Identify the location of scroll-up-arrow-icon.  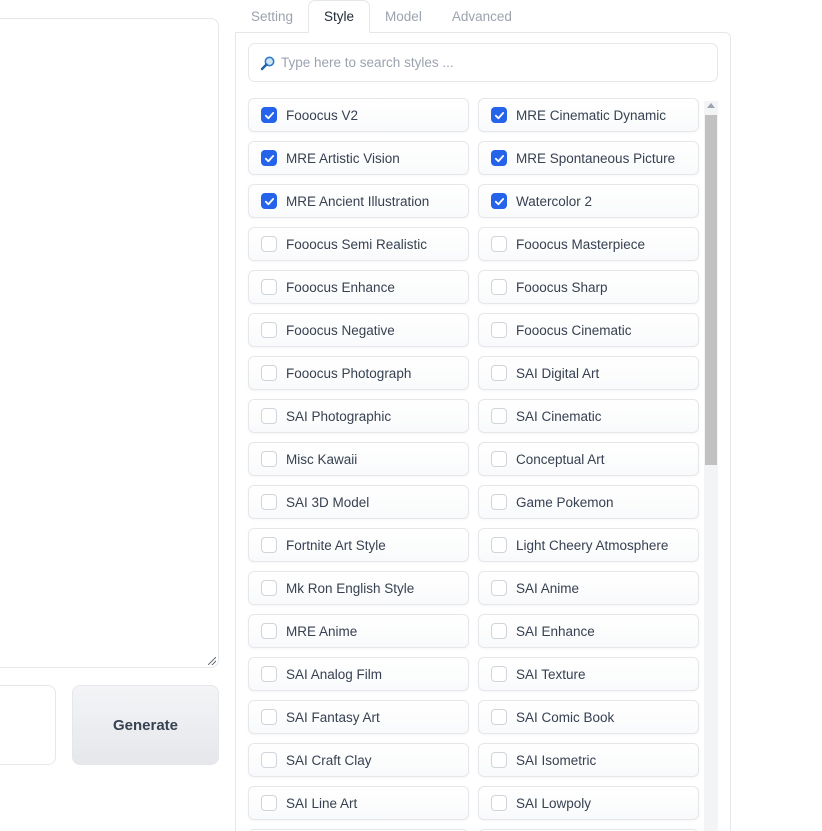
(711, 105).